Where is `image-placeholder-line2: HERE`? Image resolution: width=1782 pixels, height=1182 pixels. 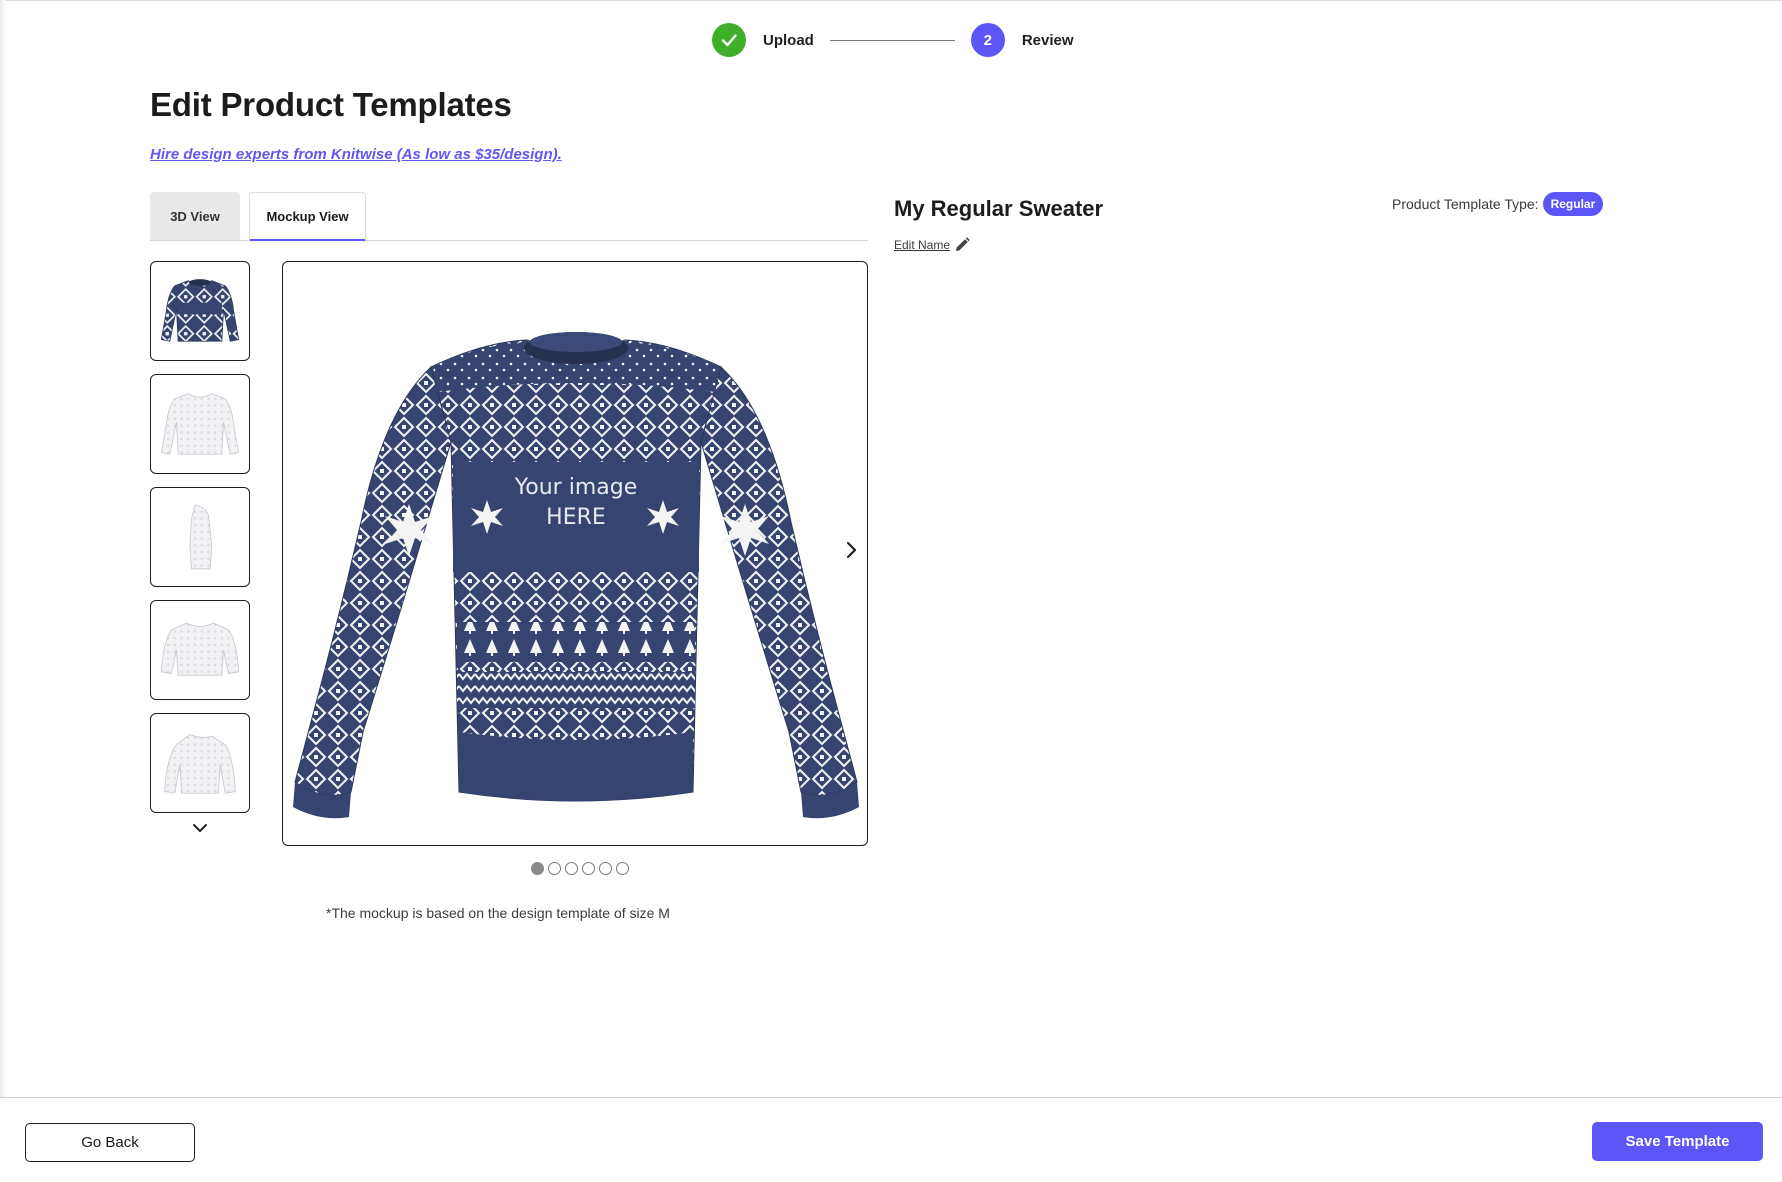
image-placeholder-line2: HERE is located at coordinates (576, 517).